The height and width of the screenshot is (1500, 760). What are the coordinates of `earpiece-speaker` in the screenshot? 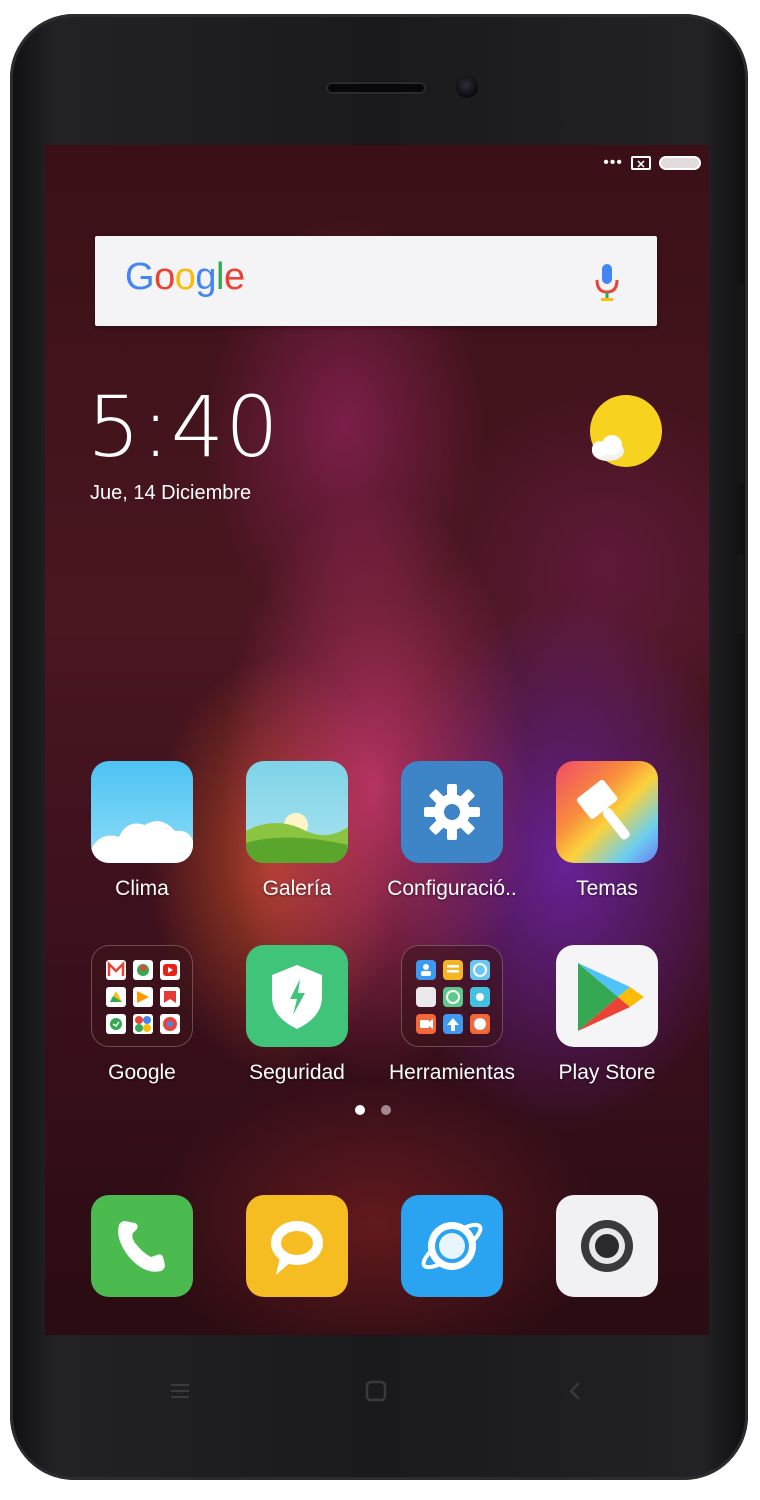 It's located at (376, 88).